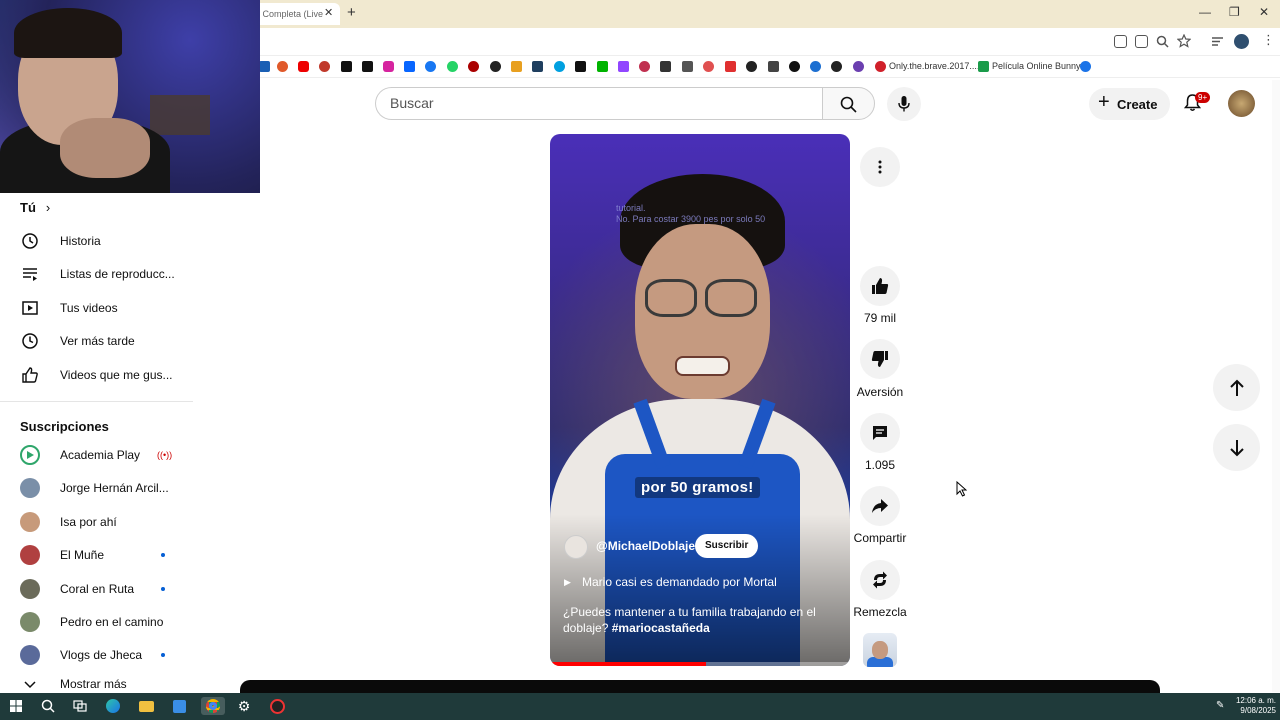 Image resolution: width=1280 pixels, height=720 pixels. I want to click on dislike-button, so click(880, 359).